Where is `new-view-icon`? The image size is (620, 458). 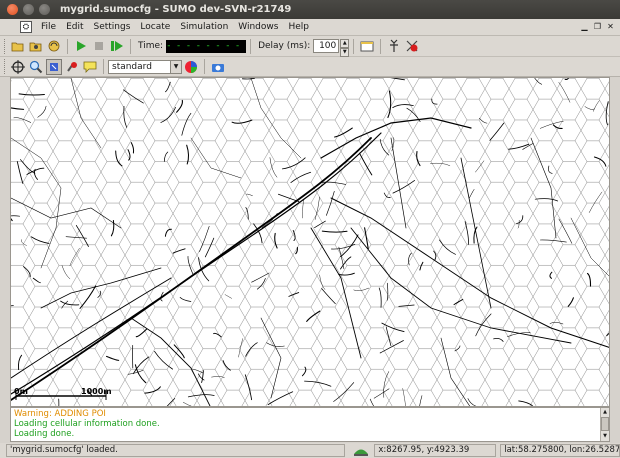
new-view-icon is located at coordinates (367, 46).